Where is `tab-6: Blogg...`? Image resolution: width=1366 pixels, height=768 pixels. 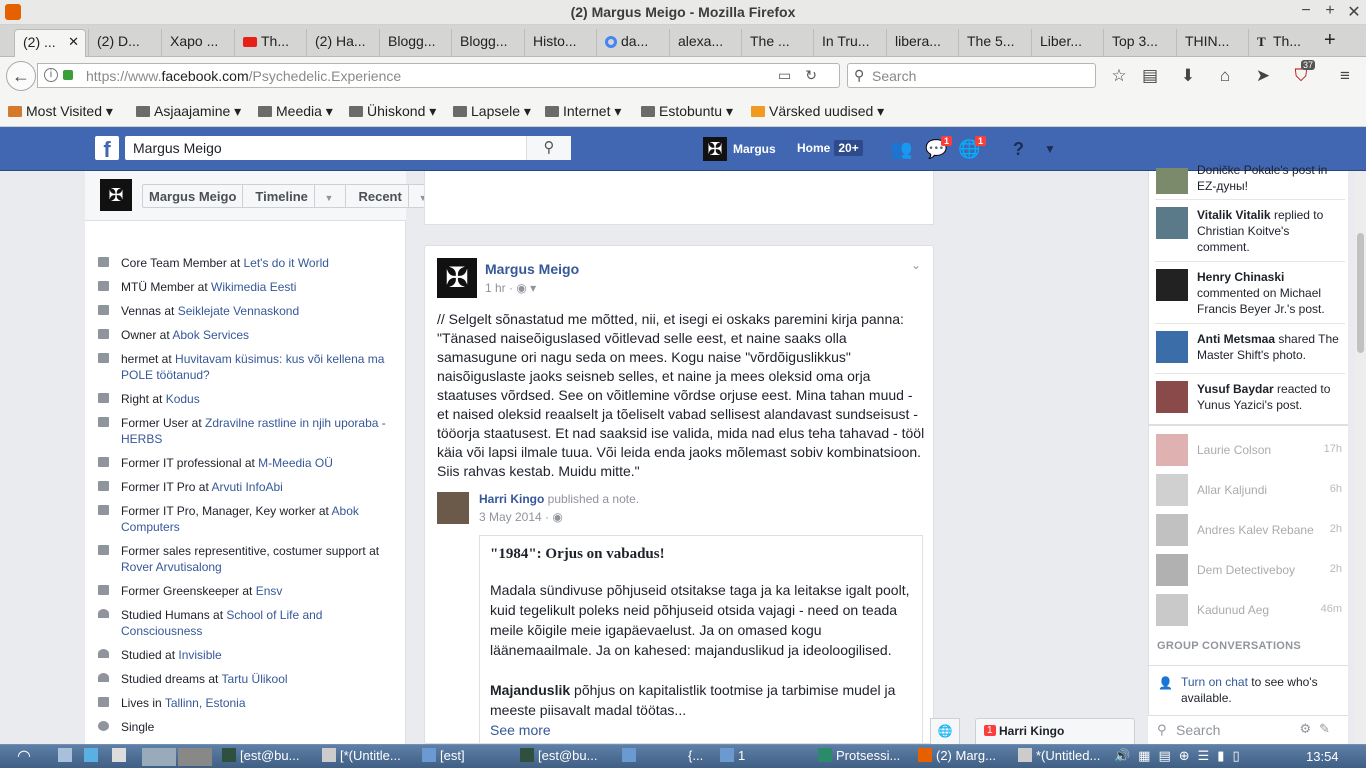 tab-6: Blogg... is located at coordinates (487, 43).